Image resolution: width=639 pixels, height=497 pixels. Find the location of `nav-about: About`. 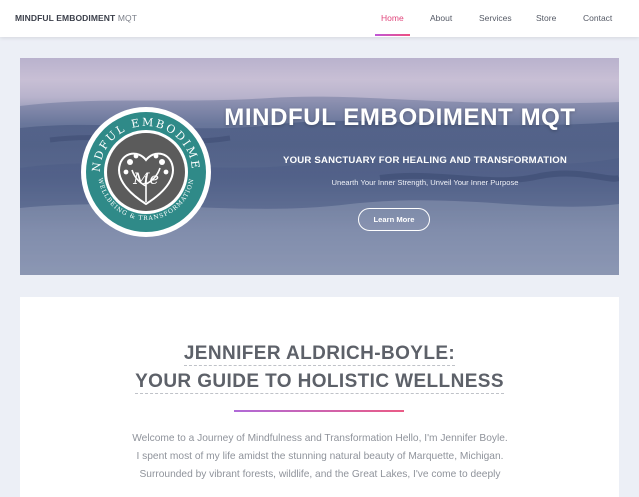

nav-about: About is located at coordinates (441, 18).